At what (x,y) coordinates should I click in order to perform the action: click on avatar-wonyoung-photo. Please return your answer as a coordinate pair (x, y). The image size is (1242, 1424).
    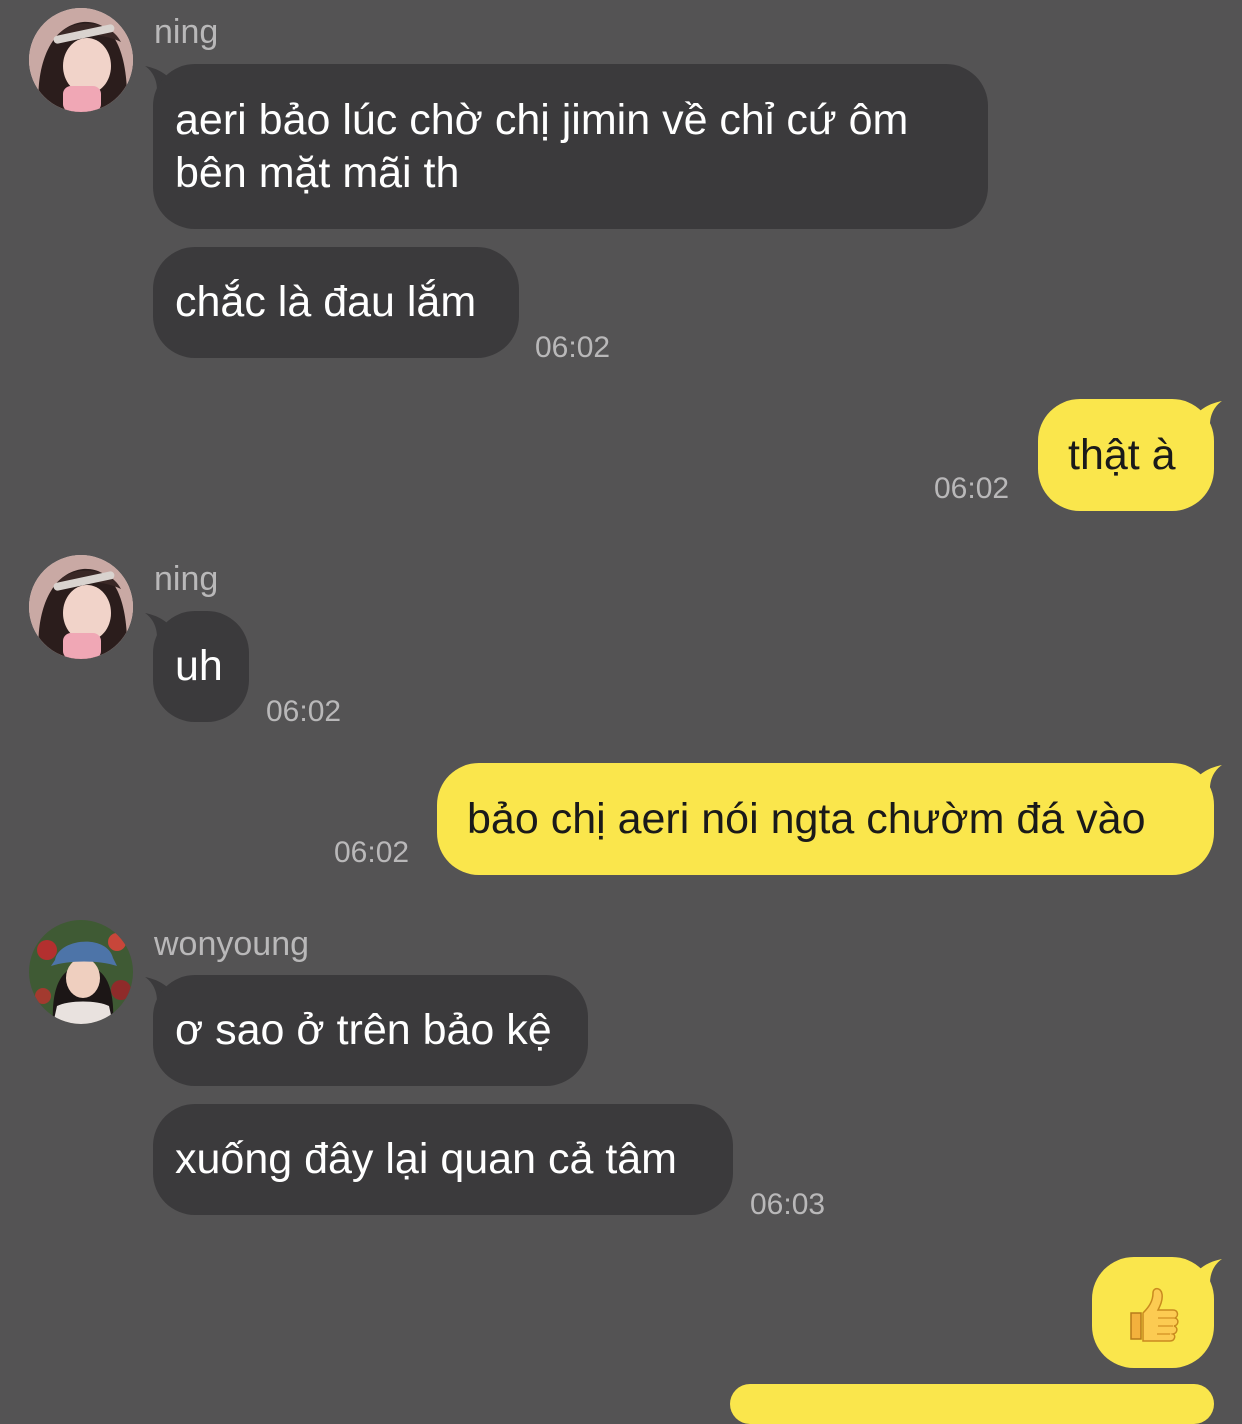
    Looking at the image, I should click on (81, 972).